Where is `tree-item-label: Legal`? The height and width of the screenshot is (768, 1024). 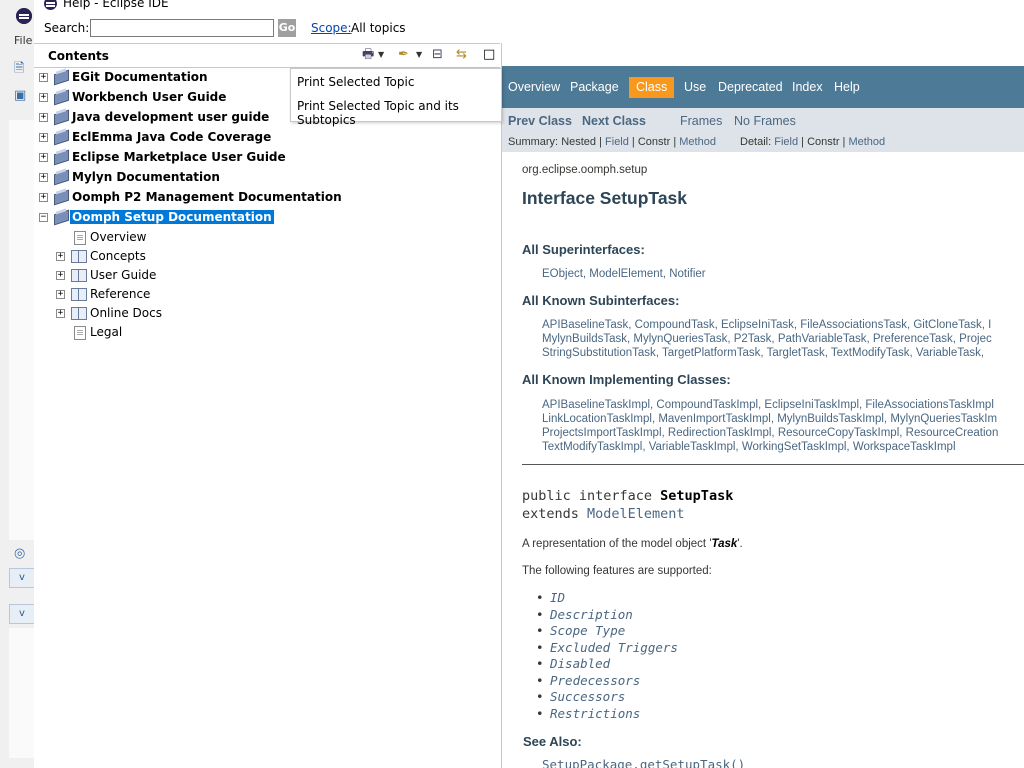 tree-item-label: Legal is located at coordinates (106, 332).